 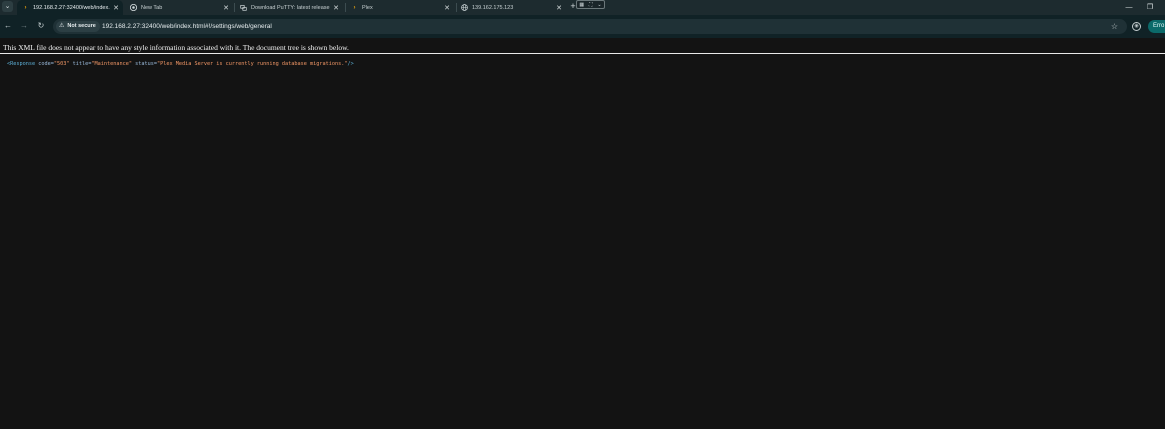 I want to click on tab-new-tab: New Tab ✕, so click(x=179, y=7).